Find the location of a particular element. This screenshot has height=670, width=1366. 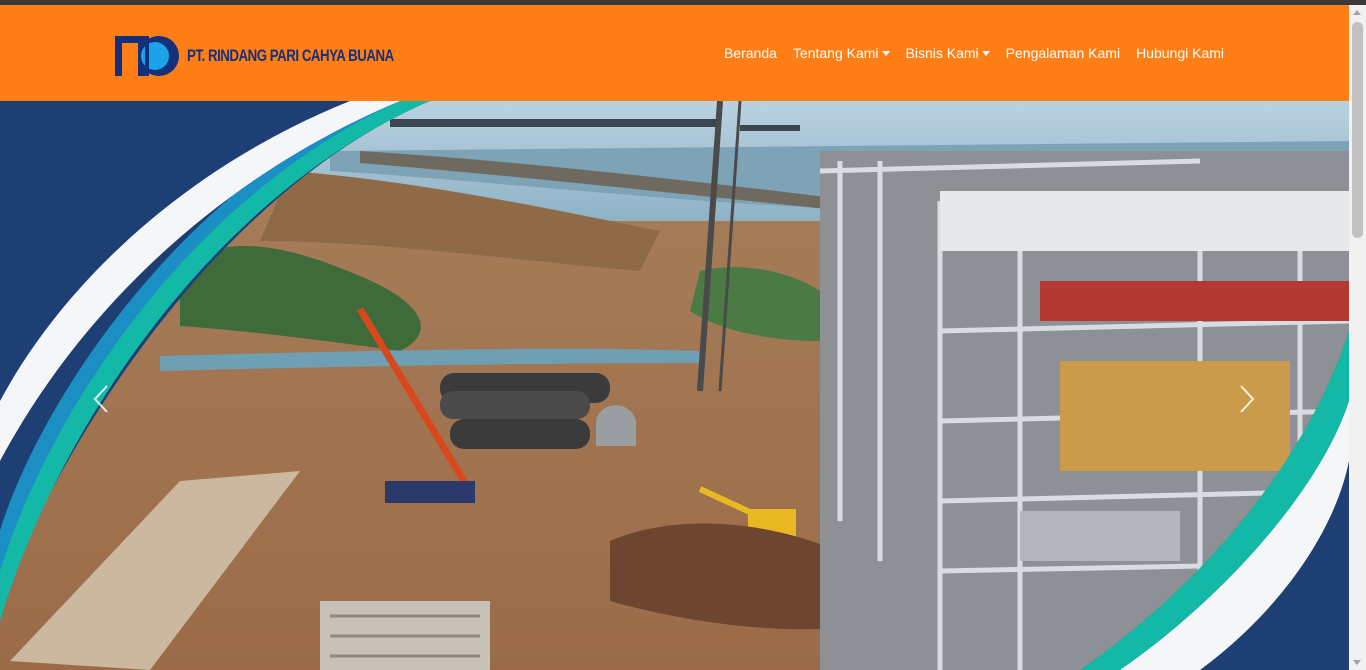

nav-item-label: Pengalaman Kami is located at coordinates (1063, 53).